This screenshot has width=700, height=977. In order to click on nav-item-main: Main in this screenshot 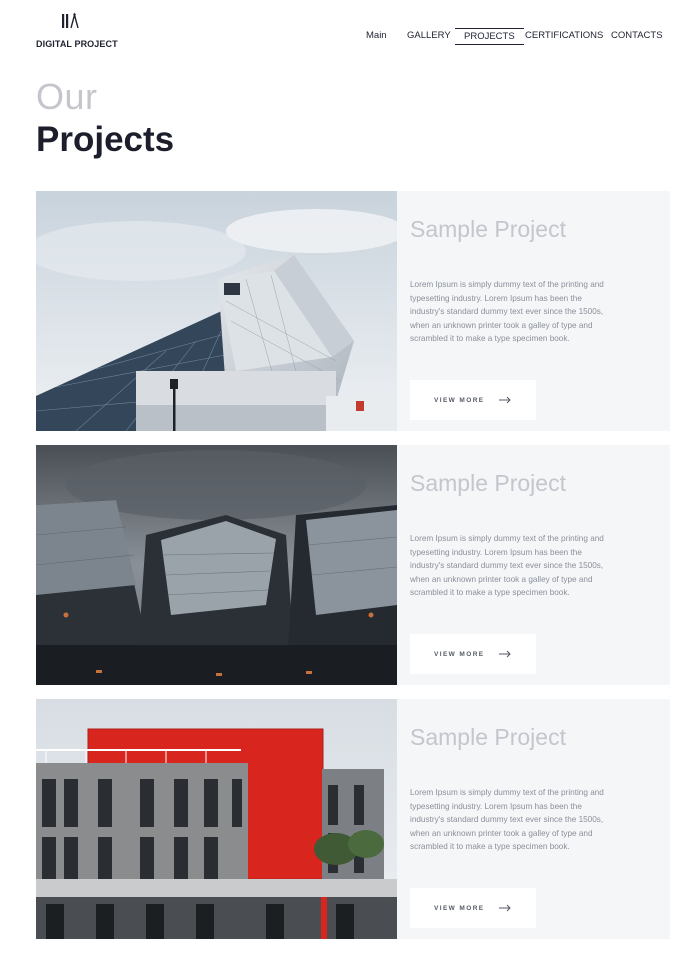, I will do `click(376, 36)`.